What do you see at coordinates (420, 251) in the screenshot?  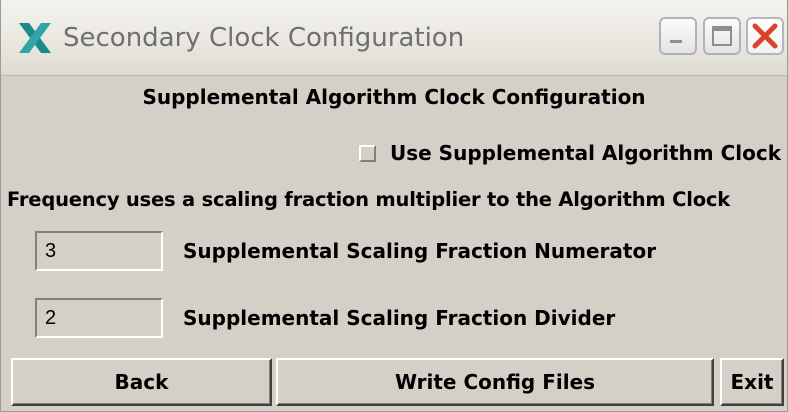 I see `numerator-label: Supplemental Scaling Fraction Numerator` at bounding box center [420, 251].